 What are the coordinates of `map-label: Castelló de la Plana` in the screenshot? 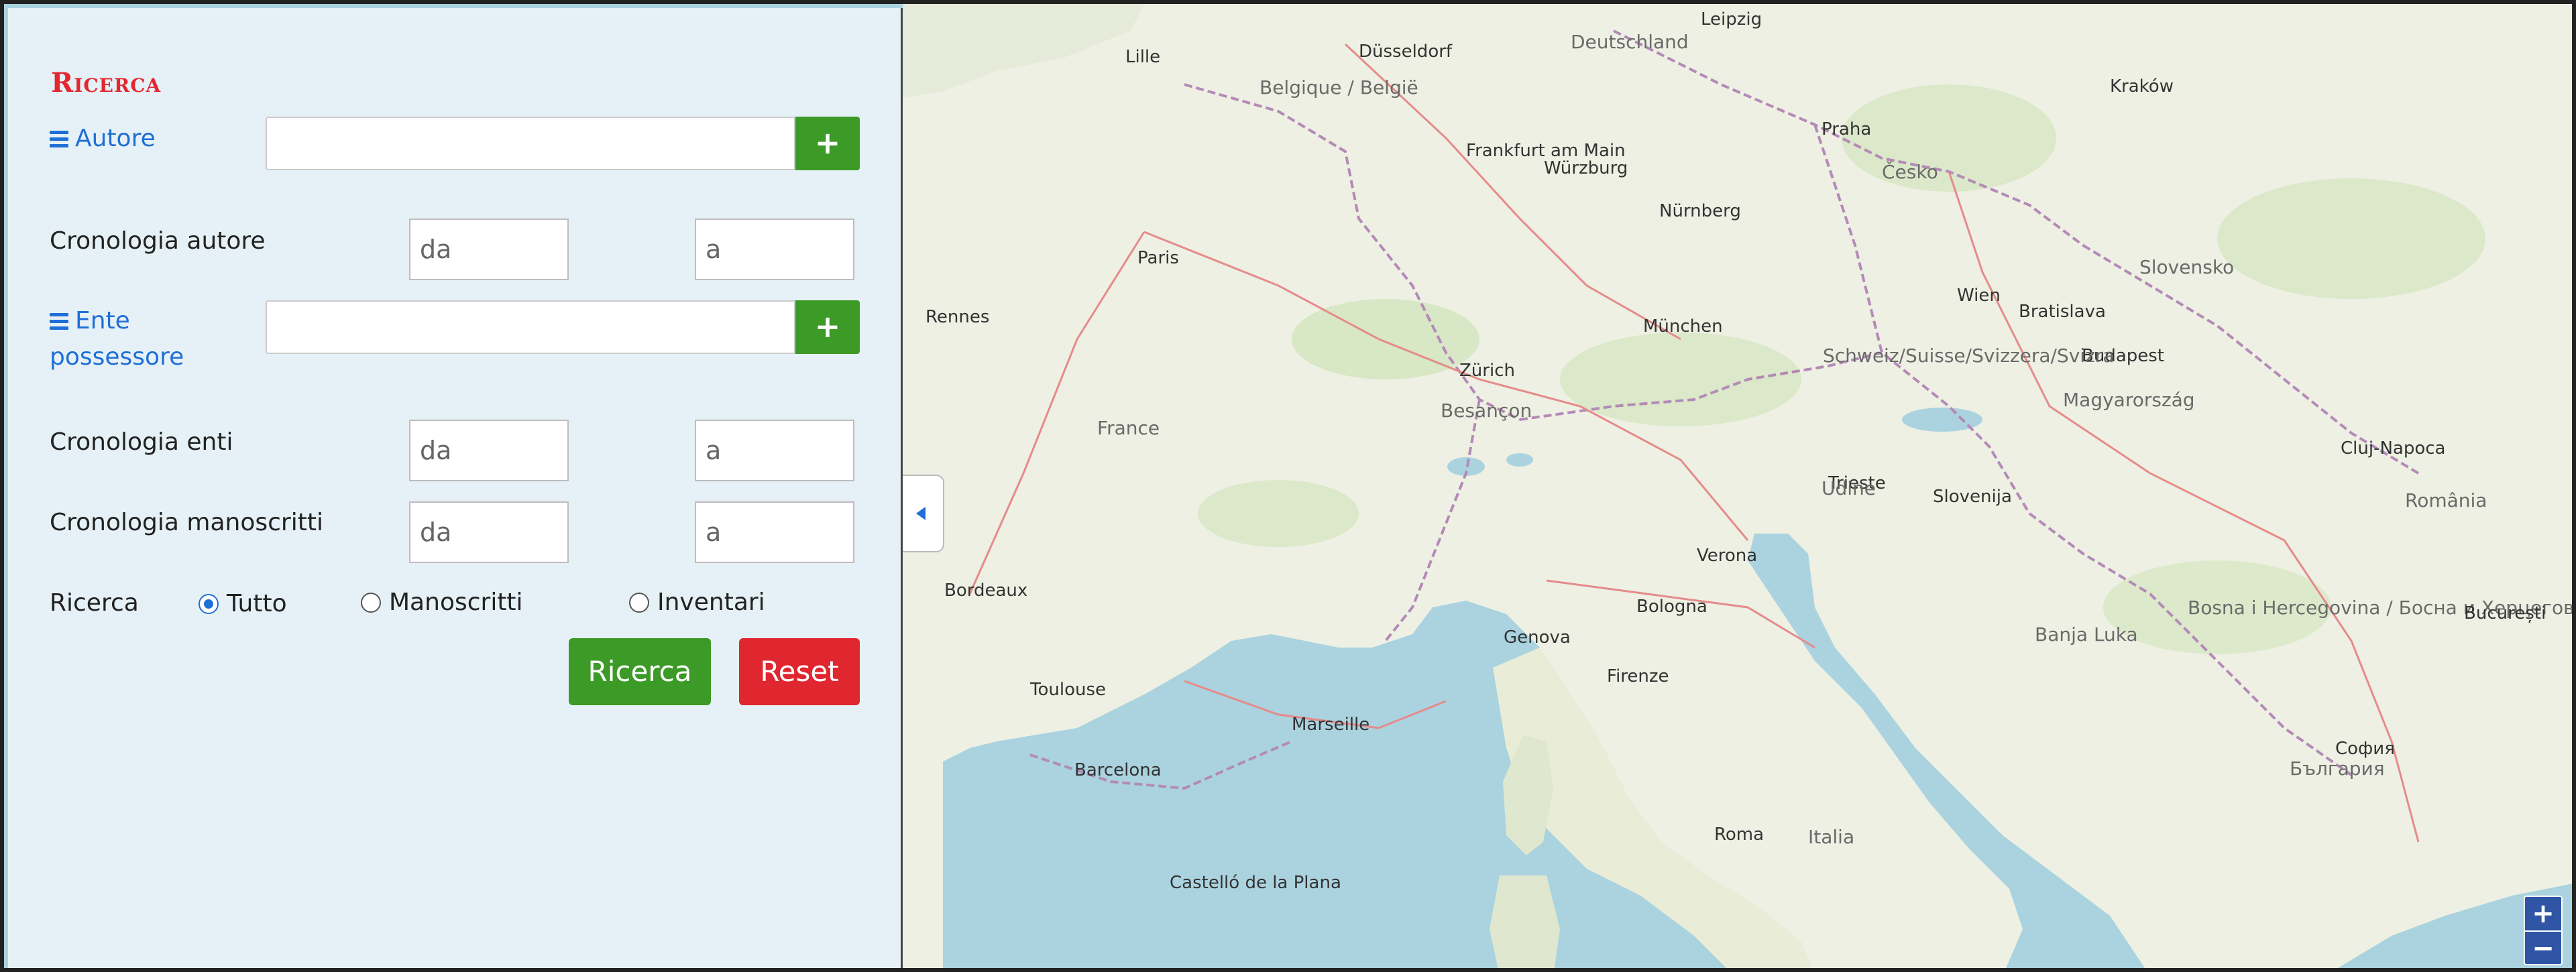 It's located at (1255, 883).